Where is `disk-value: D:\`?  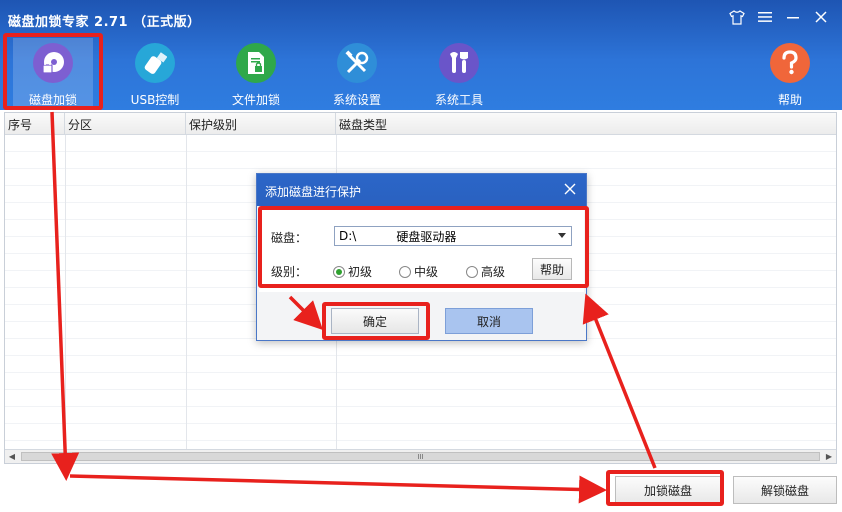
disk-value: D:\ is located at coordinates (348, 236).